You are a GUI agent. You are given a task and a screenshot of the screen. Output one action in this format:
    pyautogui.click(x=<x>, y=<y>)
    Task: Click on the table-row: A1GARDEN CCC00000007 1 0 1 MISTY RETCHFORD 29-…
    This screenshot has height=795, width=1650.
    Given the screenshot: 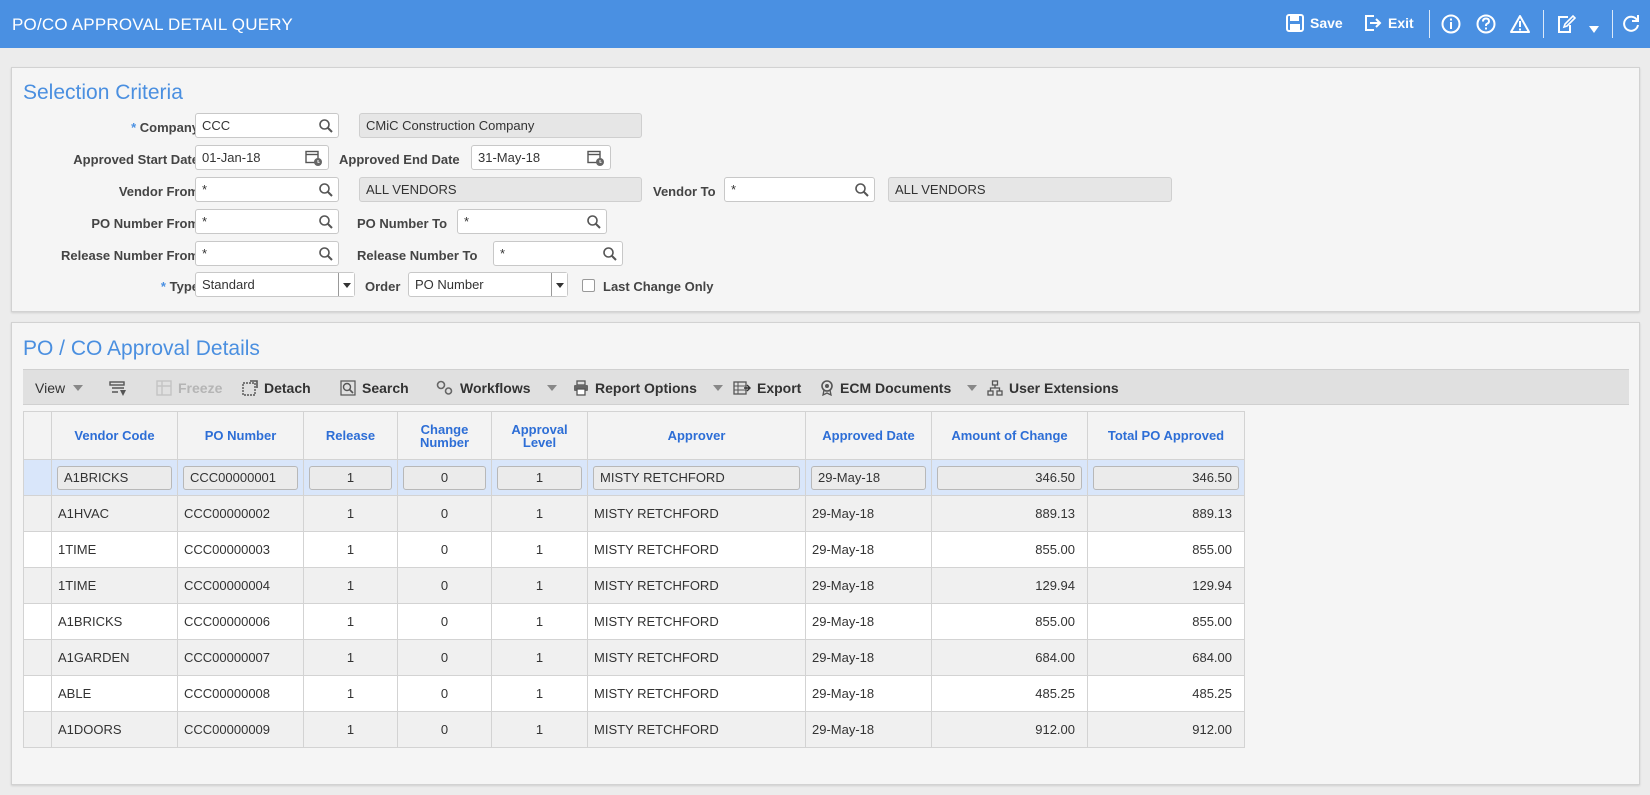 What is the action you would take?
    pyautogui.click(x=634, y=657)
    